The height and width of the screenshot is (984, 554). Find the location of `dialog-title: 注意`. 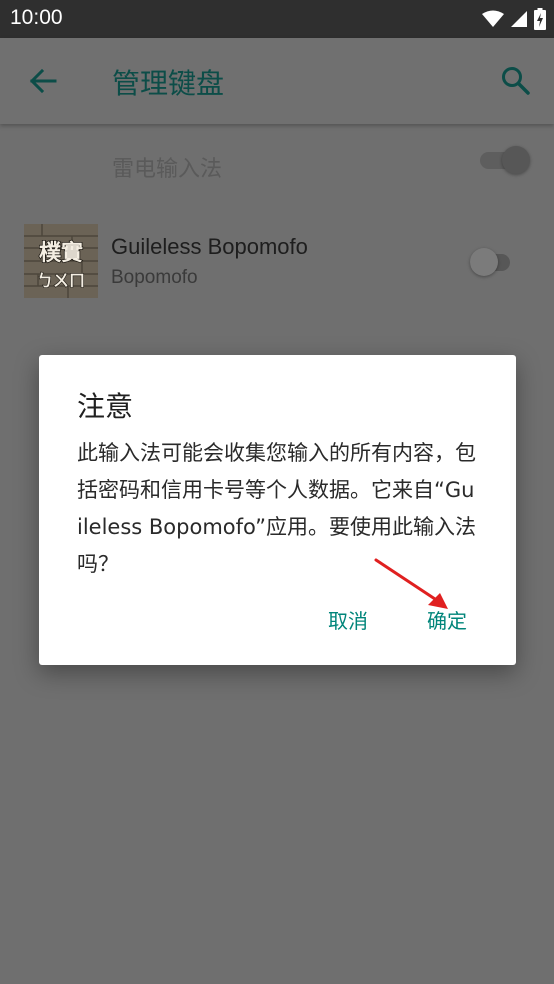

dialog-title: 注意 is located at coordinates (105, 406).